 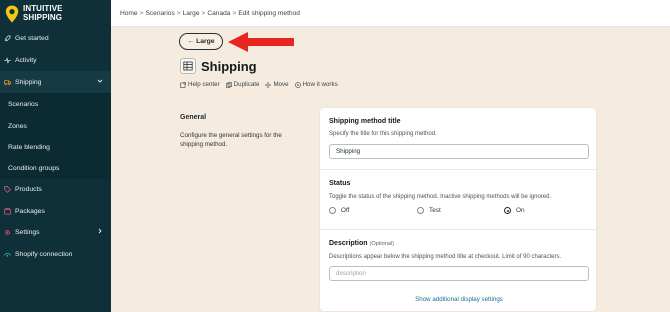 What do you see at coordinates (43, 17) in the screenshot?
I see `brand-line-2: SHIPPING` at bounding box center [43, 17].